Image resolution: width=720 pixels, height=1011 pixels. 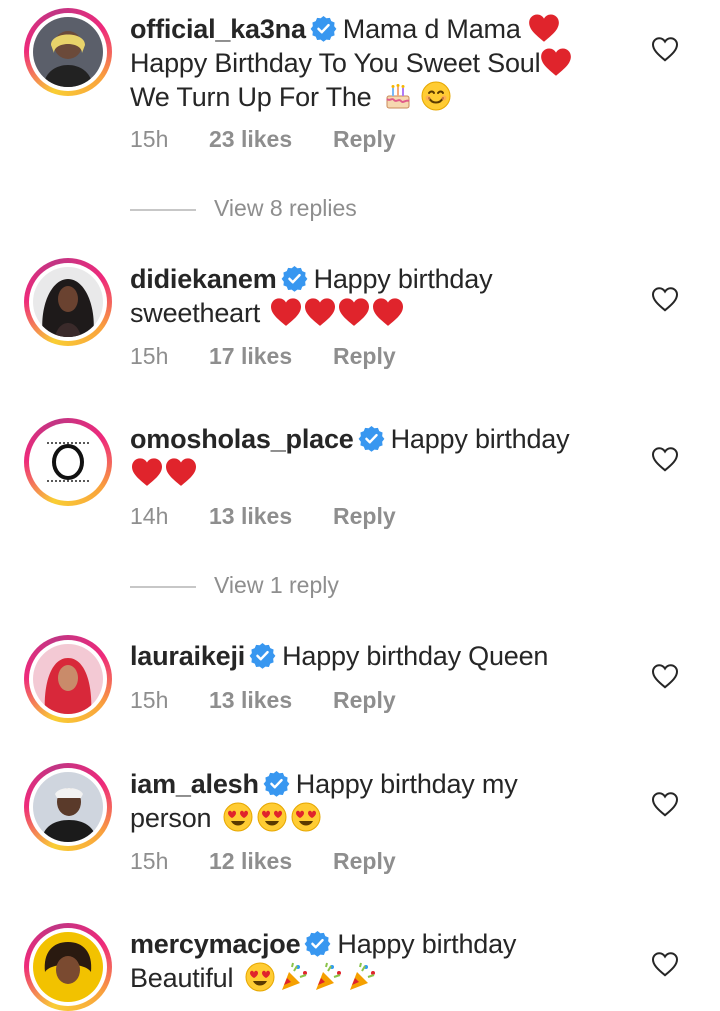 I want to click on comment-username: lauraikeji, so click(x=187, y=656).